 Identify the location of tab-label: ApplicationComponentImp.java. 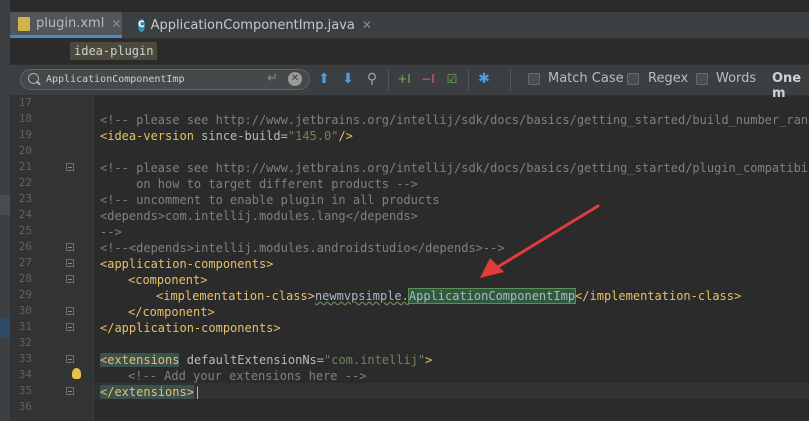
(252, 25).